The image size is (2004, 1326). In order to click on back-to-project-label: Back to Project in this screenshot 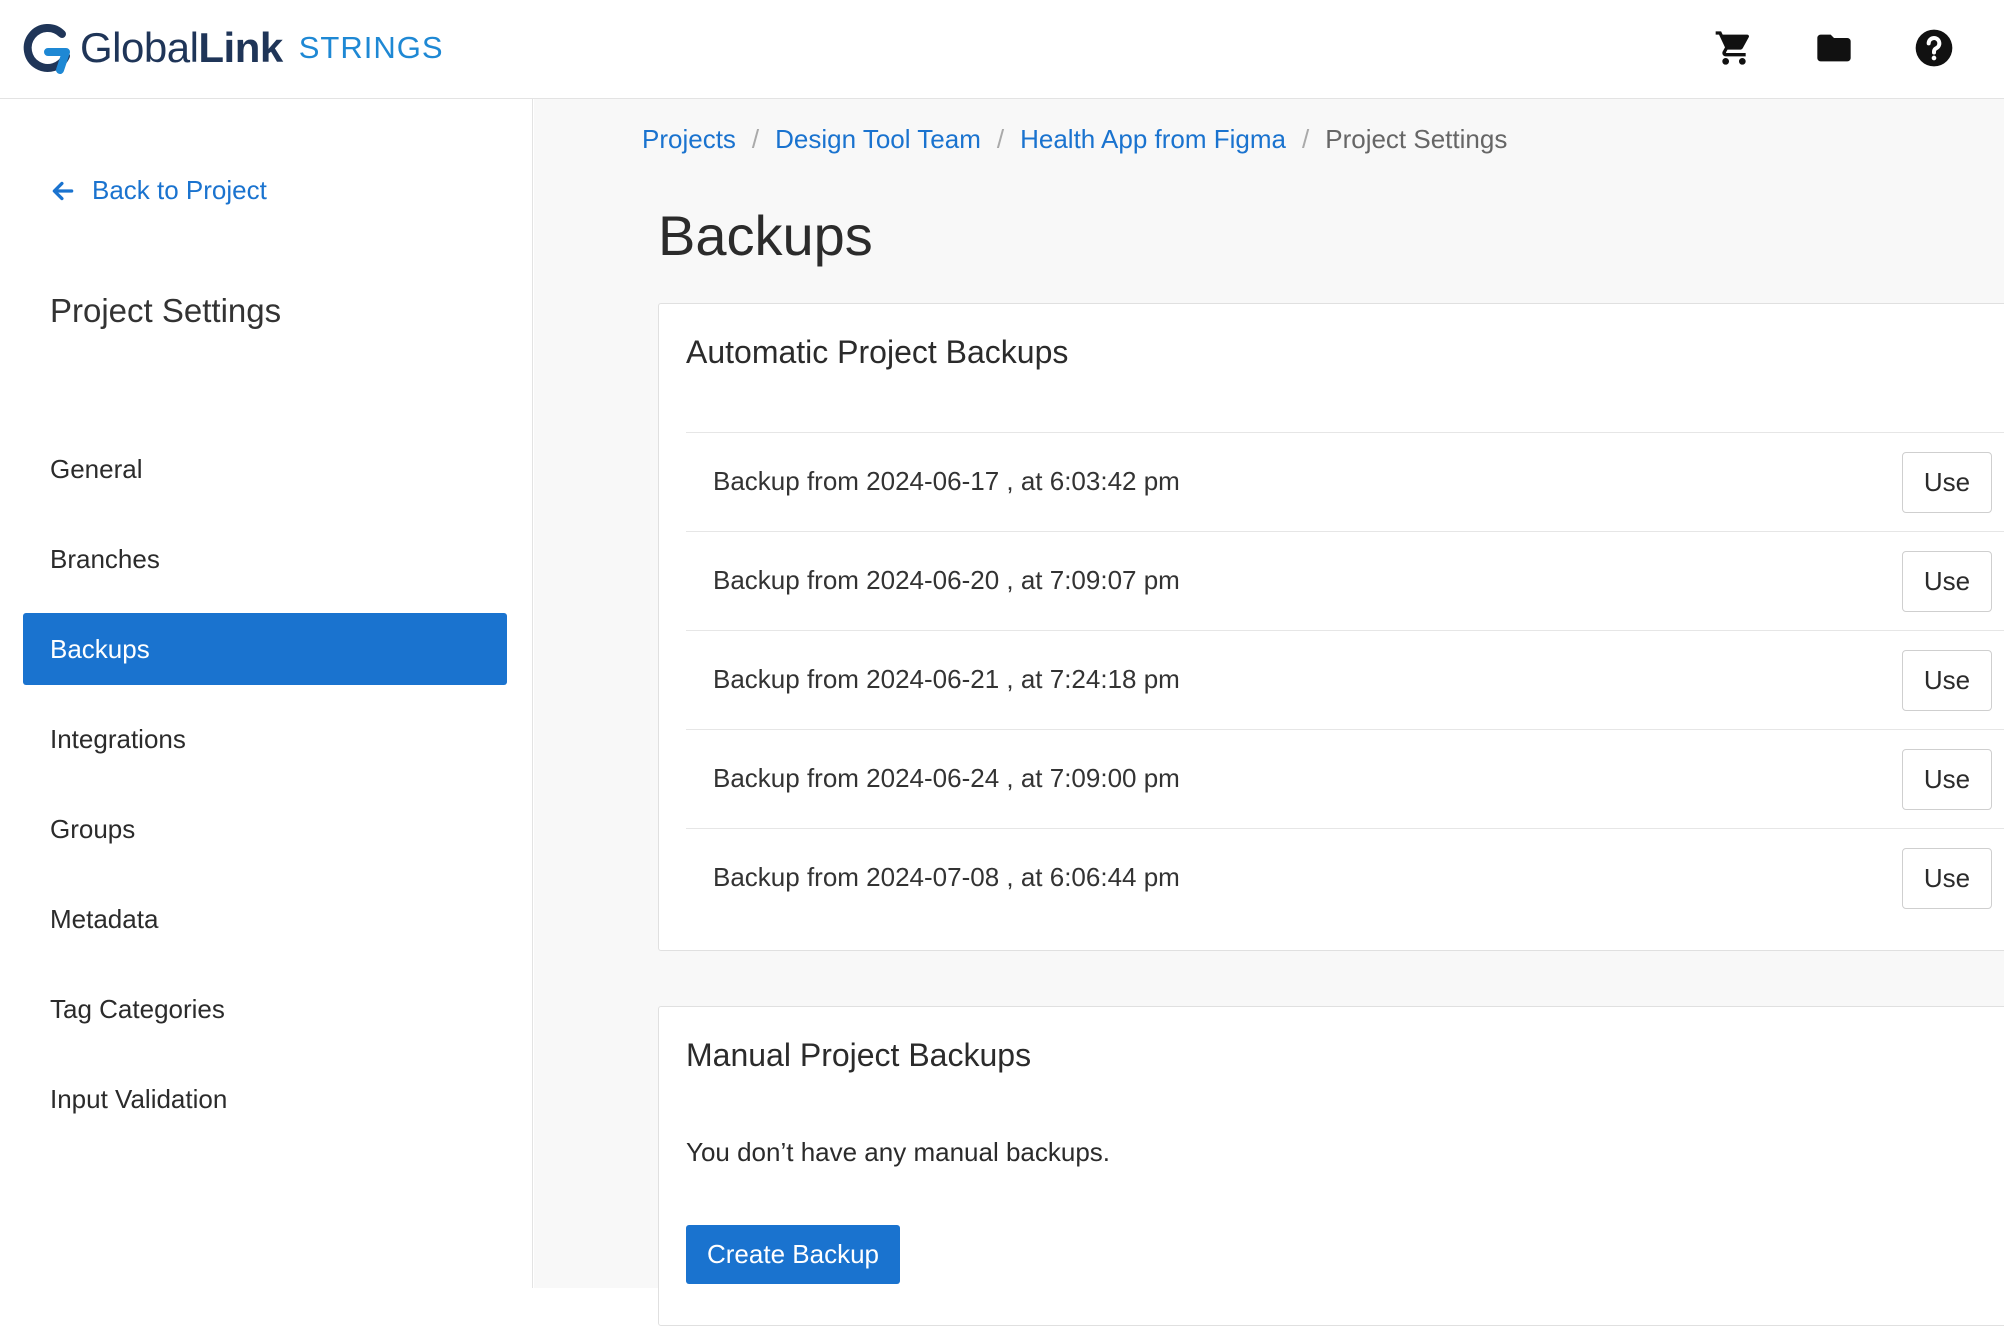, I will do `click(179, 190)`.